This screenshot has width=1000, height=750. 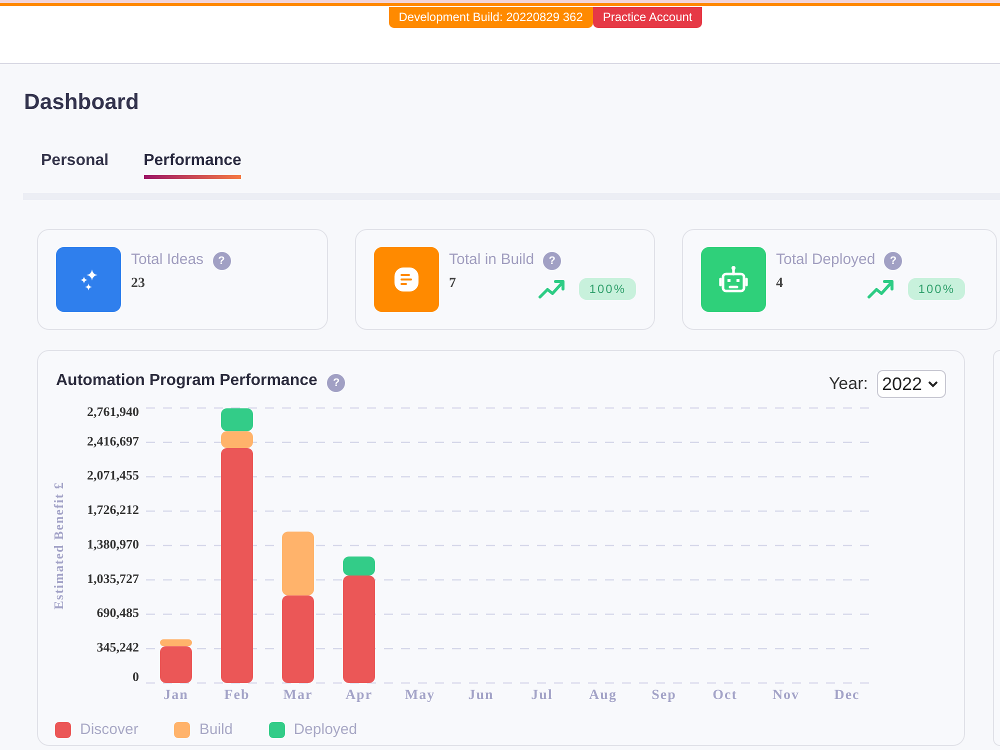 What do you see at coordinates (237, 696) in the screenshot?
I see `axis-category-label: Feb` at bounding box center [237, 696].